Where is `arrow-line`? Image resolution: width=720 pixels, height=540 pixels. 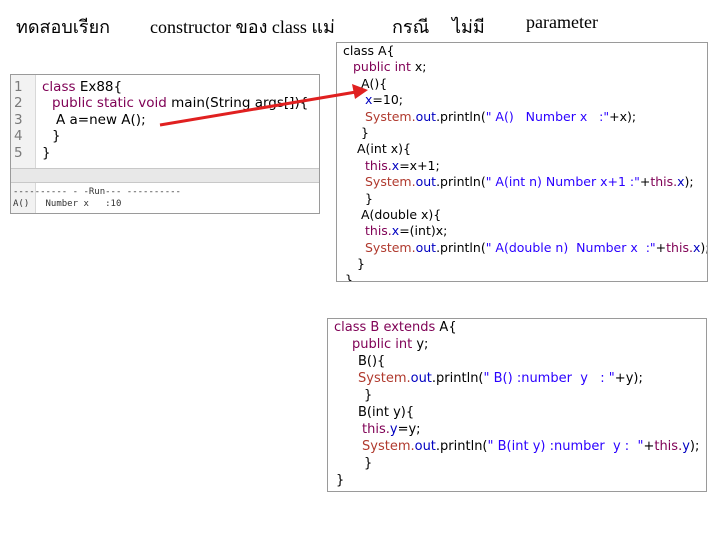 arrow-line is located at coordinates (258, 108).